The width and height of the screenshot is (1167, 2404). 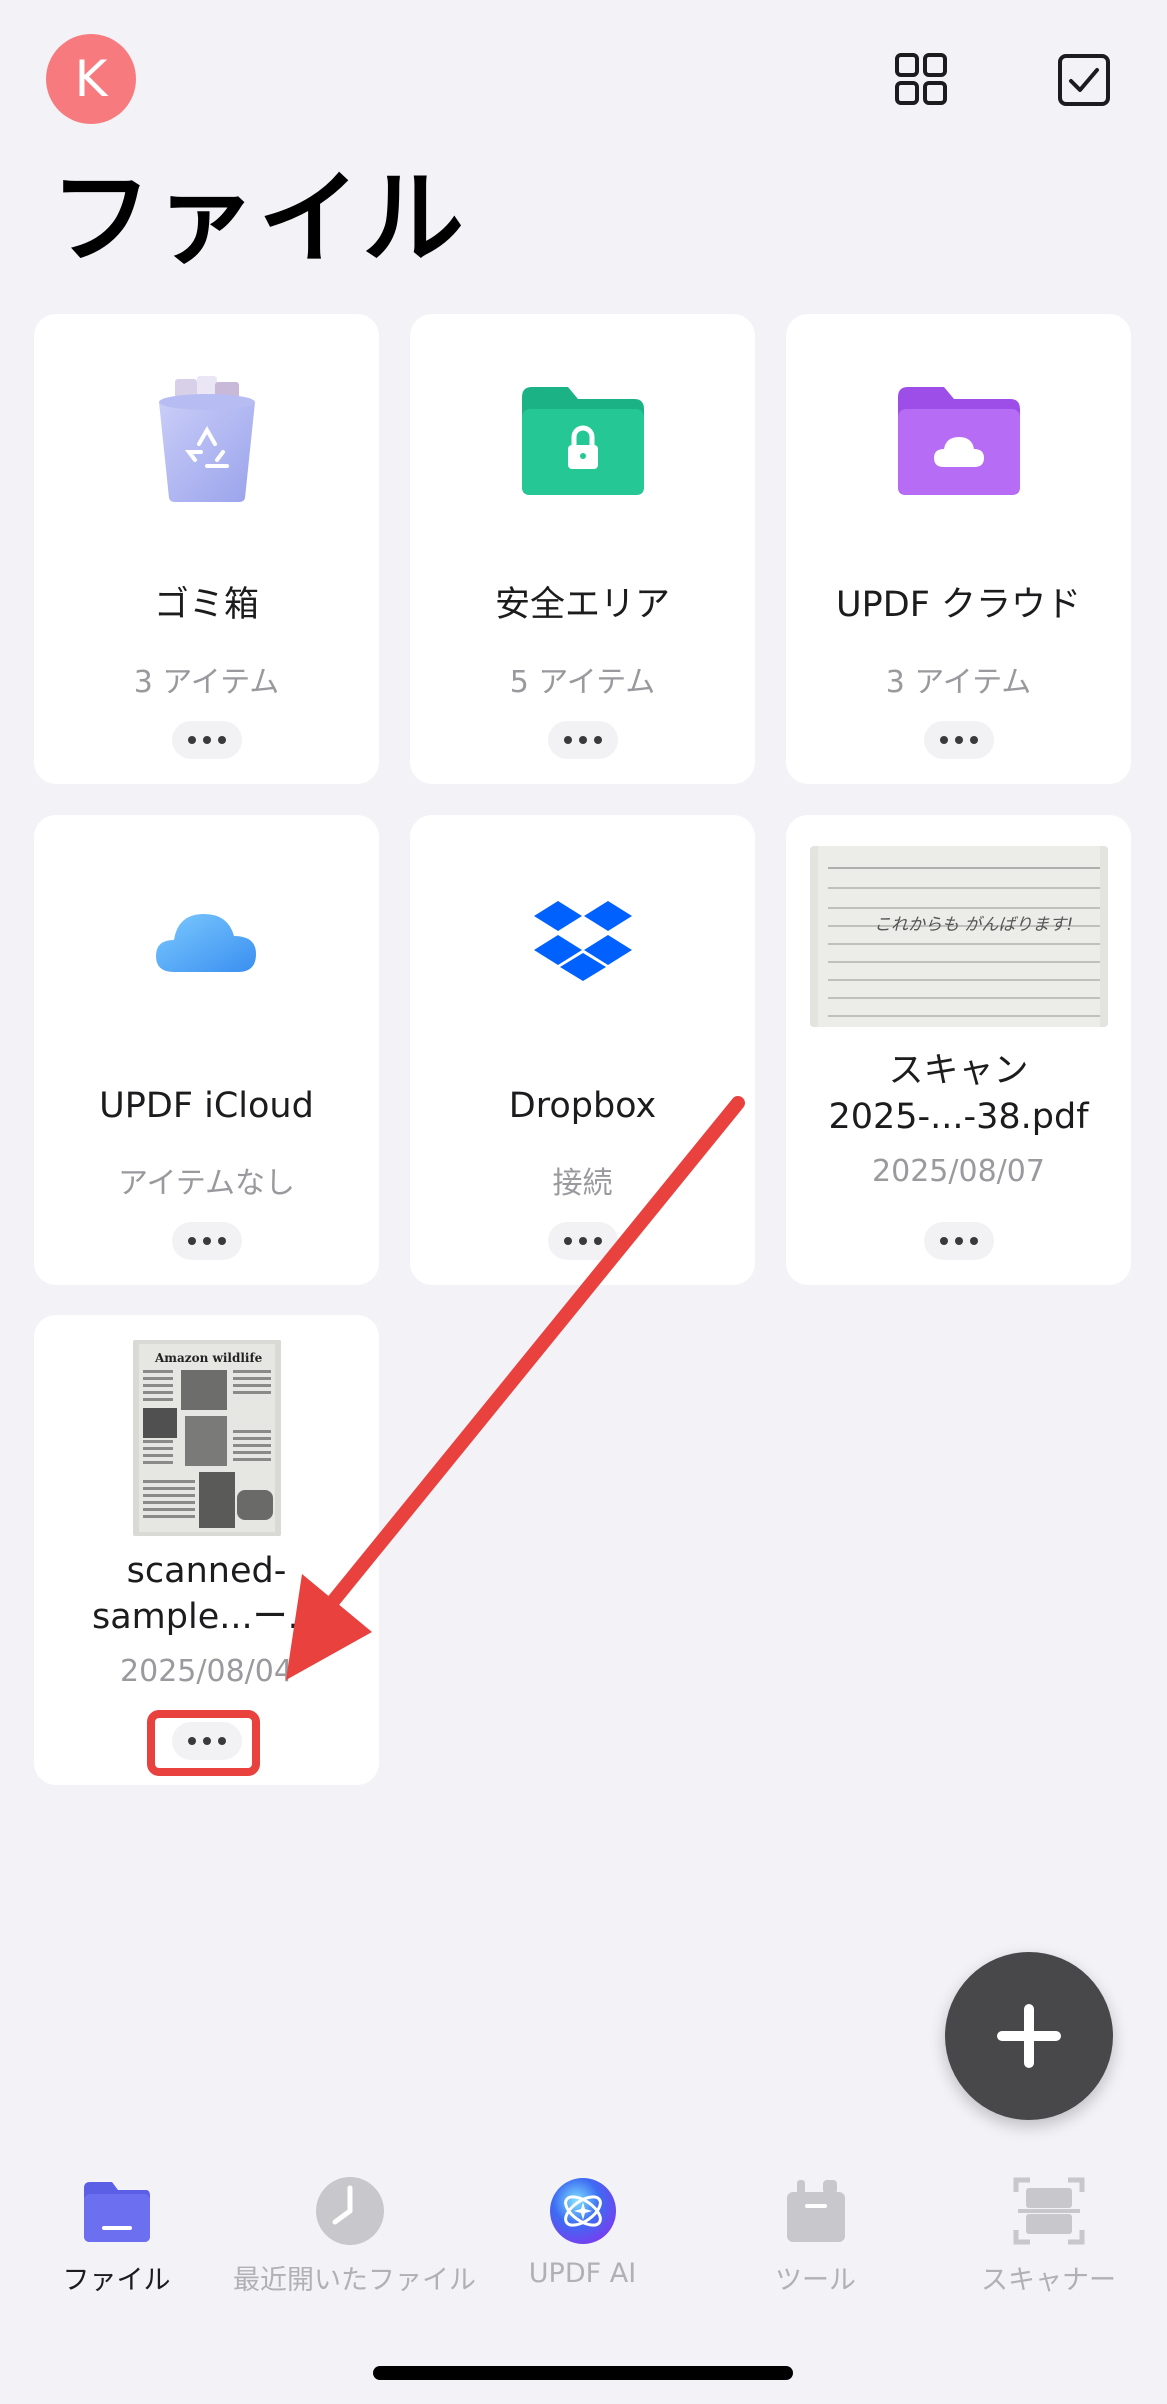 What do you see at coordinates (958, 1171) in the screenshot?
I see `card-subtitle: 2025/08/07` at bounding box center [958, 1171].